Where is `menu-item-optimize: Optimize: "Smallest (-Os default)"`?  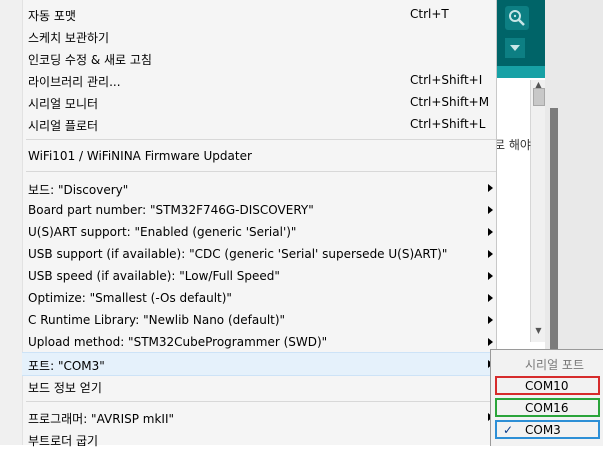 menu-item-optimize: Optimize: "Smallest (-Os default)" is located at coordinates (259, 298).